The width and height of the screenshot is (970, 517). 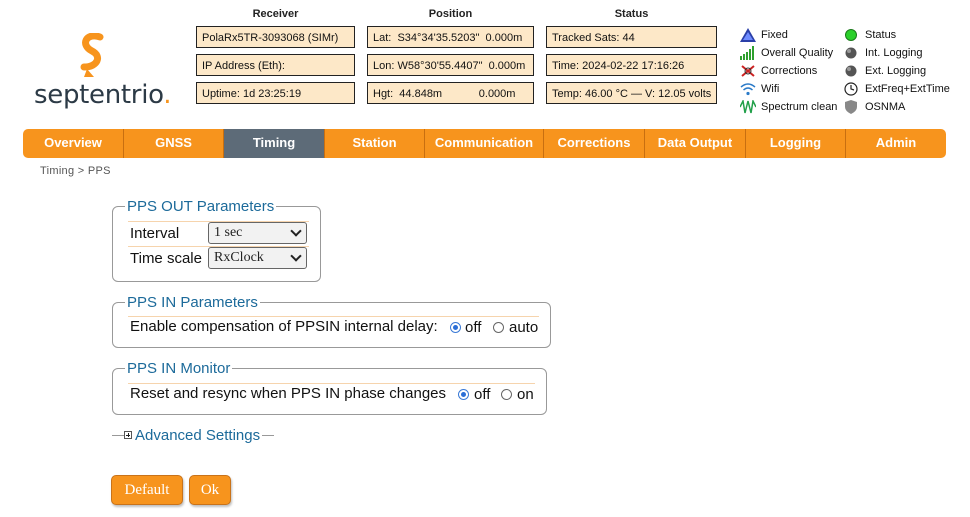 I want to click on legend-spectrum-clean: Spectrum clean, so click(x=789, y=106).